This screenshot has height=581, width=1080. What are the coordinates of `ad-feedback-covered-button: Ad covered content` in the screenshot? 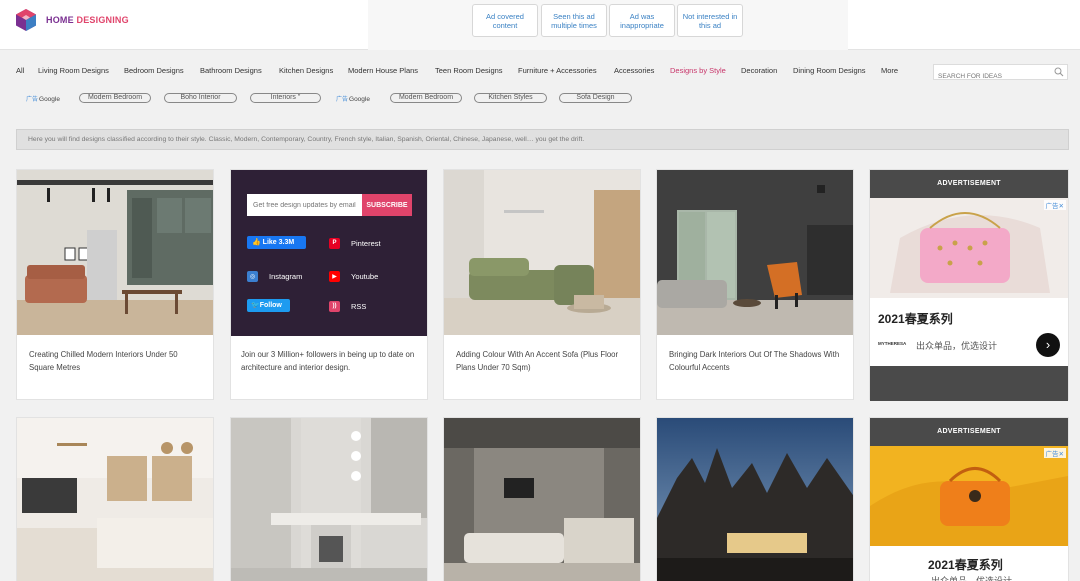 It's located at (505, 20).